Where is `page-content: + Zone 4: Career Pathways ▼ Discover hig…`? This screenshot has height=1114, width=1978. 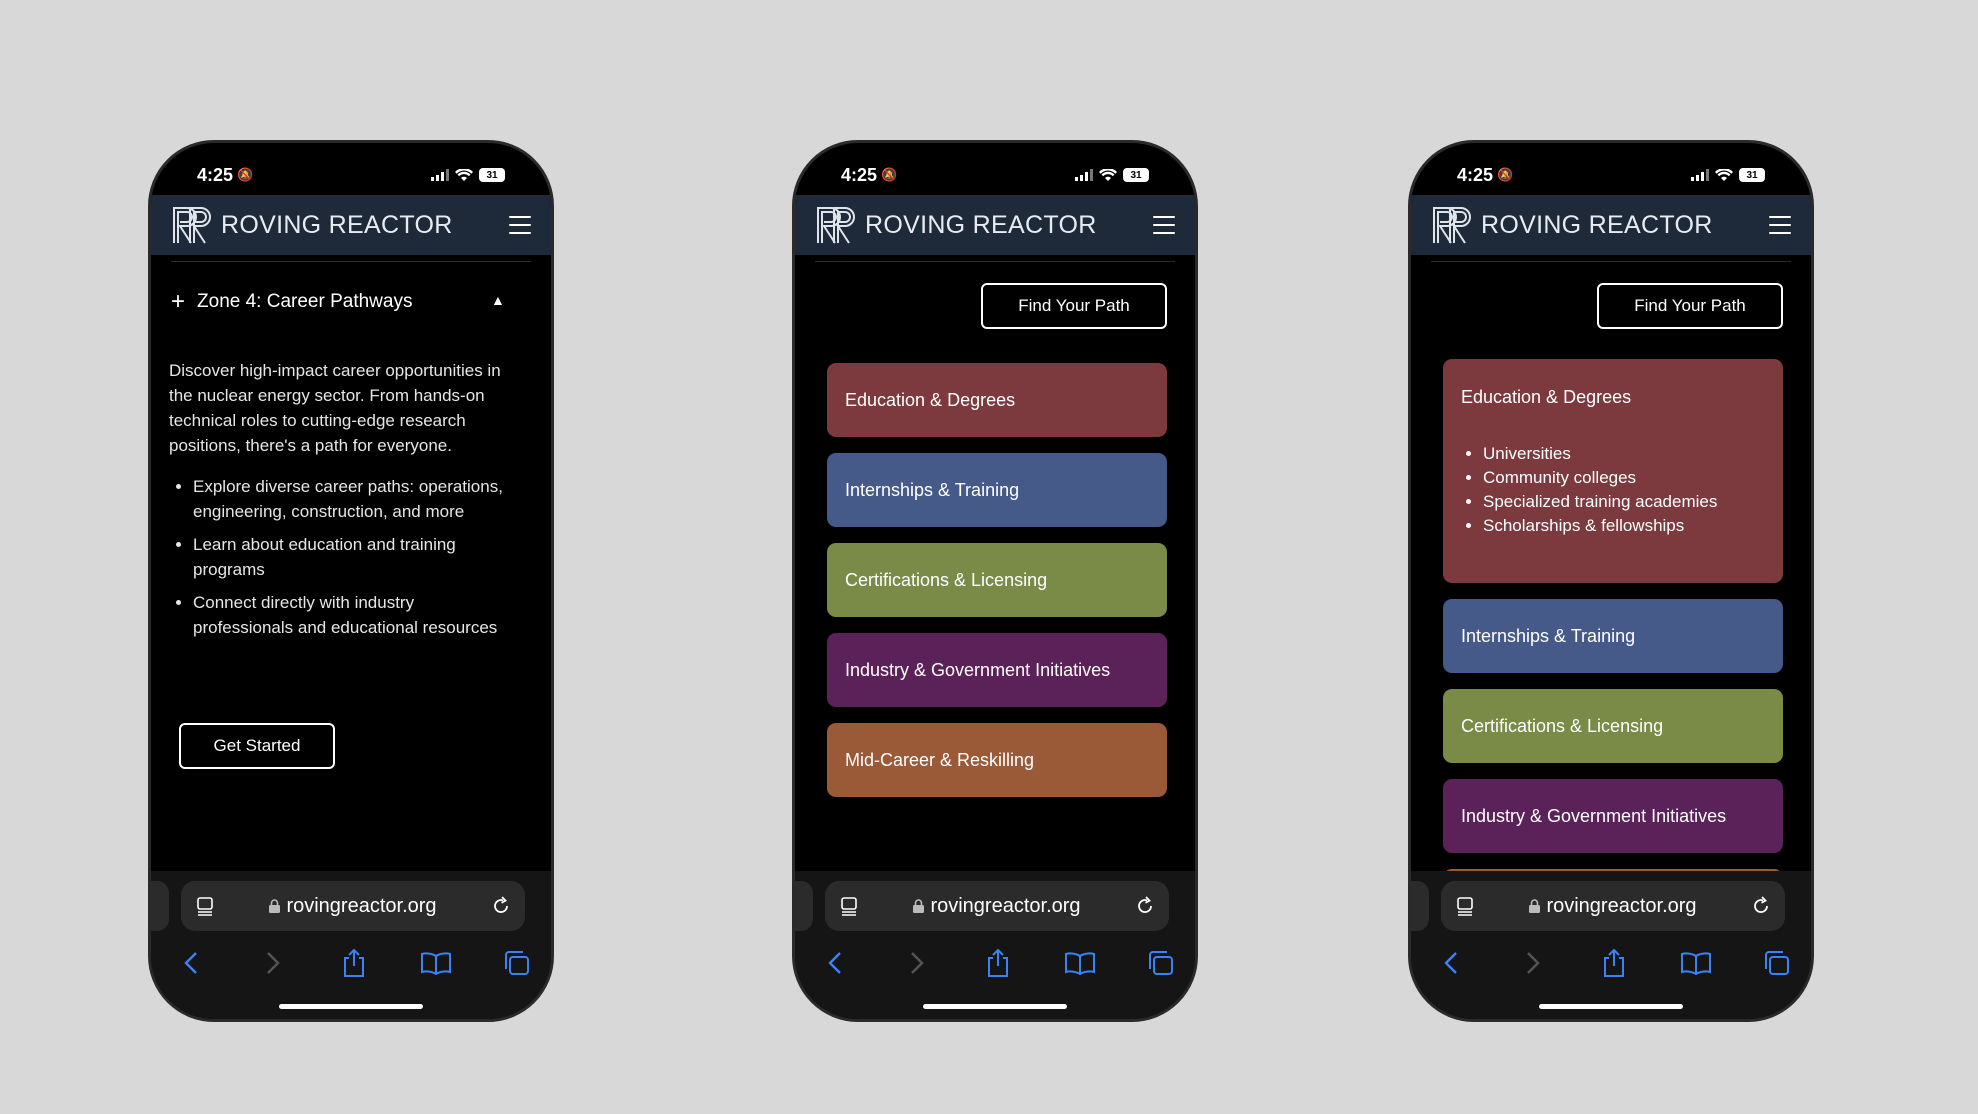 page-content: + Zone 4: Career Pathways ▼ Discover hig… is located at coordinates (351, 563).